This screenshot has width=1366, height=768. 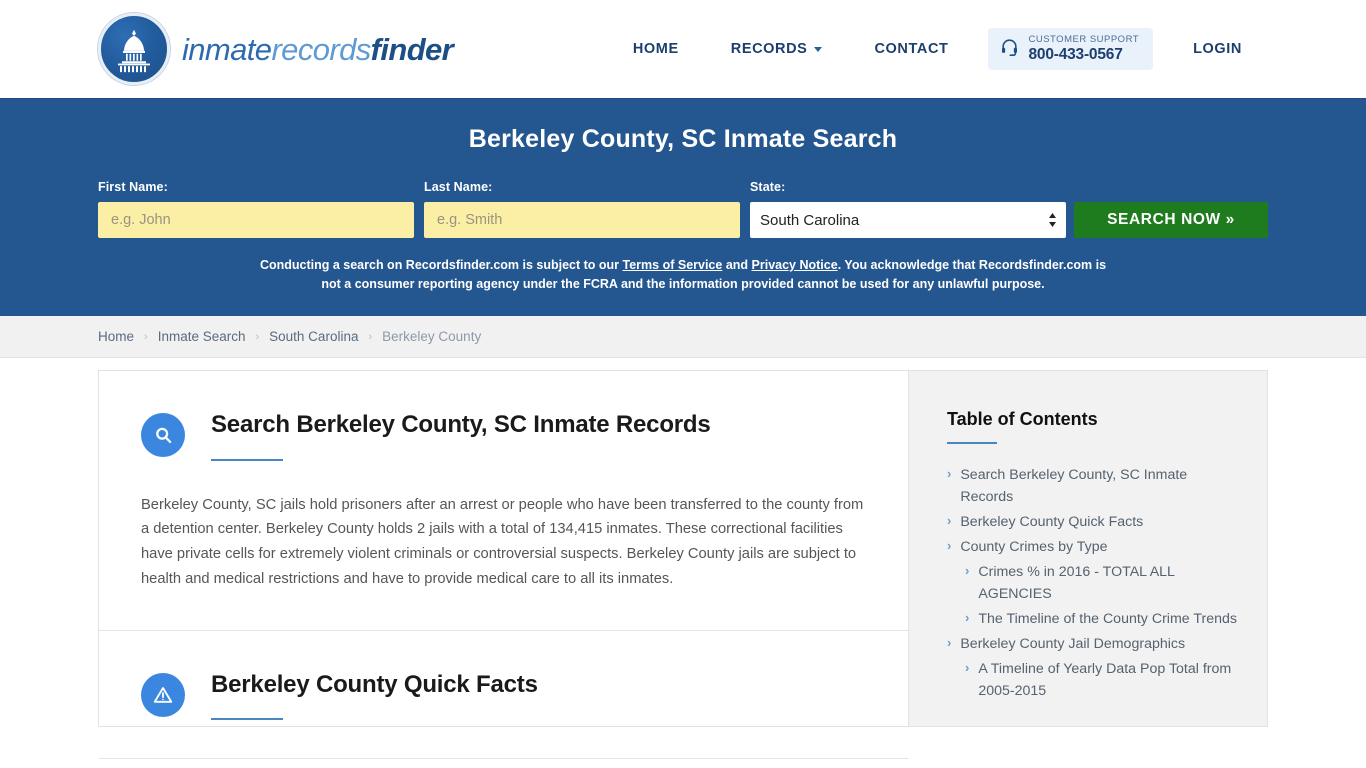 I want to click on toc-item: › Berkeley County Jail Demographics, so click(x=1092, y=644).